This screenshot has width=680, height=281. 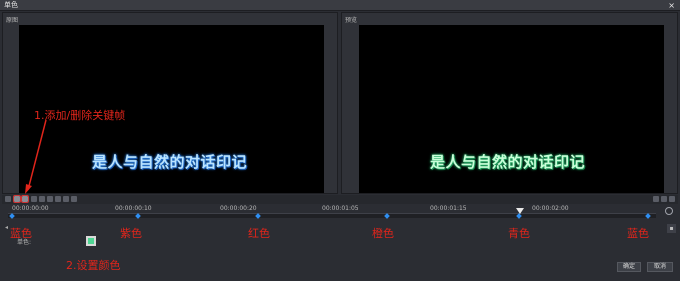 What do you see at coordinates (656, 199) in the screenshot?
I see `view-mode-icon` at bounding box center [656, 199].